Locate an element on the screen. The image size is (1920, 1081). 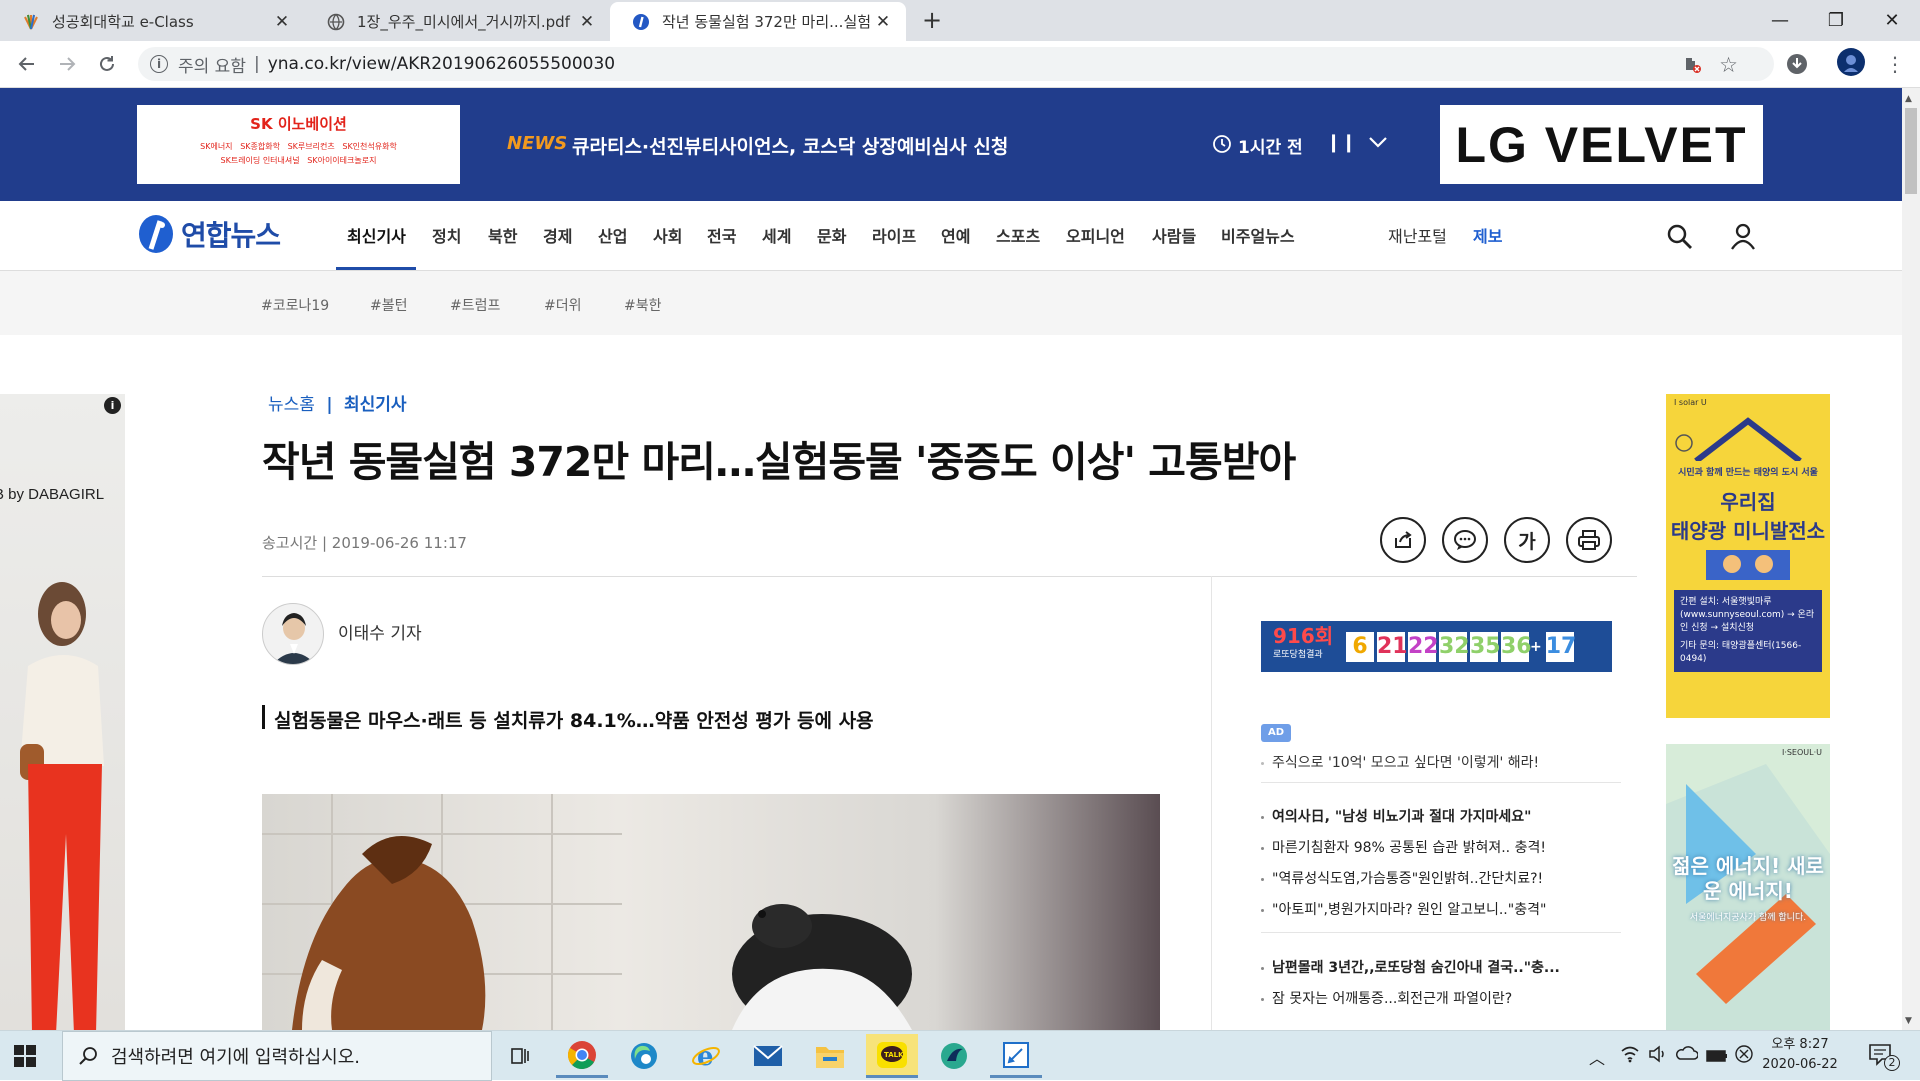
volume-icon is located at coordinates (1658, 1056).